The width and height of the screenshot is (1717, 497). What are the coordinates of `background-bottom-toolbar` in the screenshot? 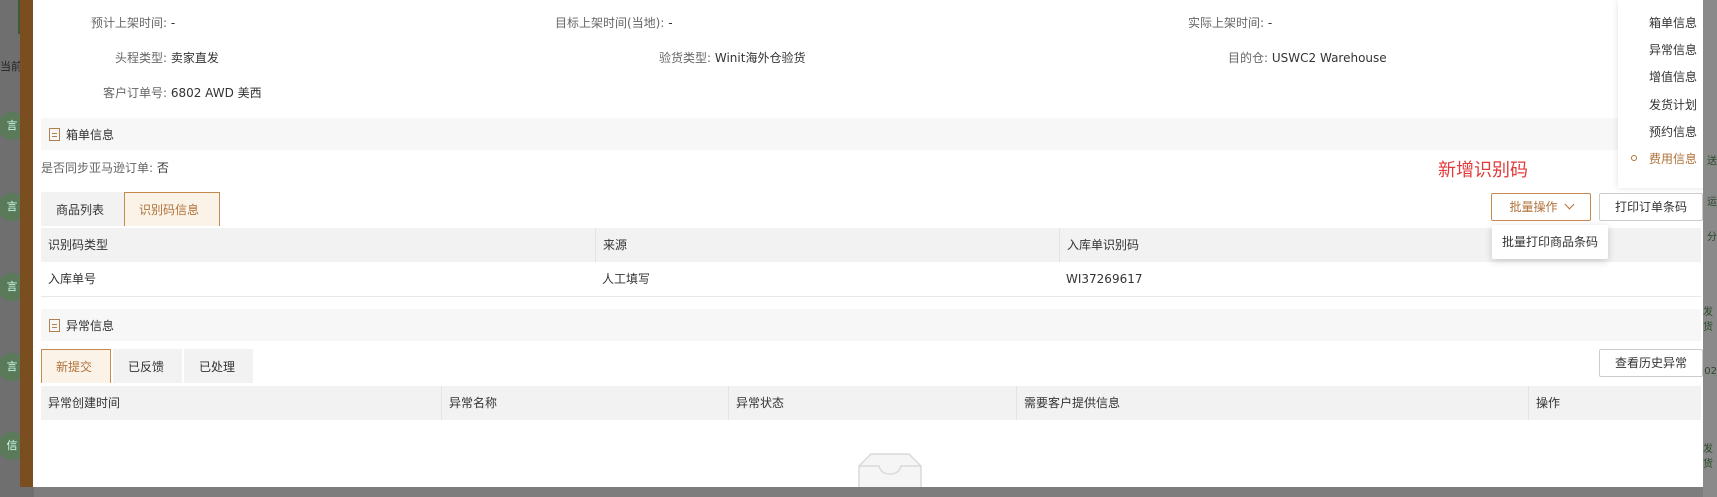 It's located at (868, 491).